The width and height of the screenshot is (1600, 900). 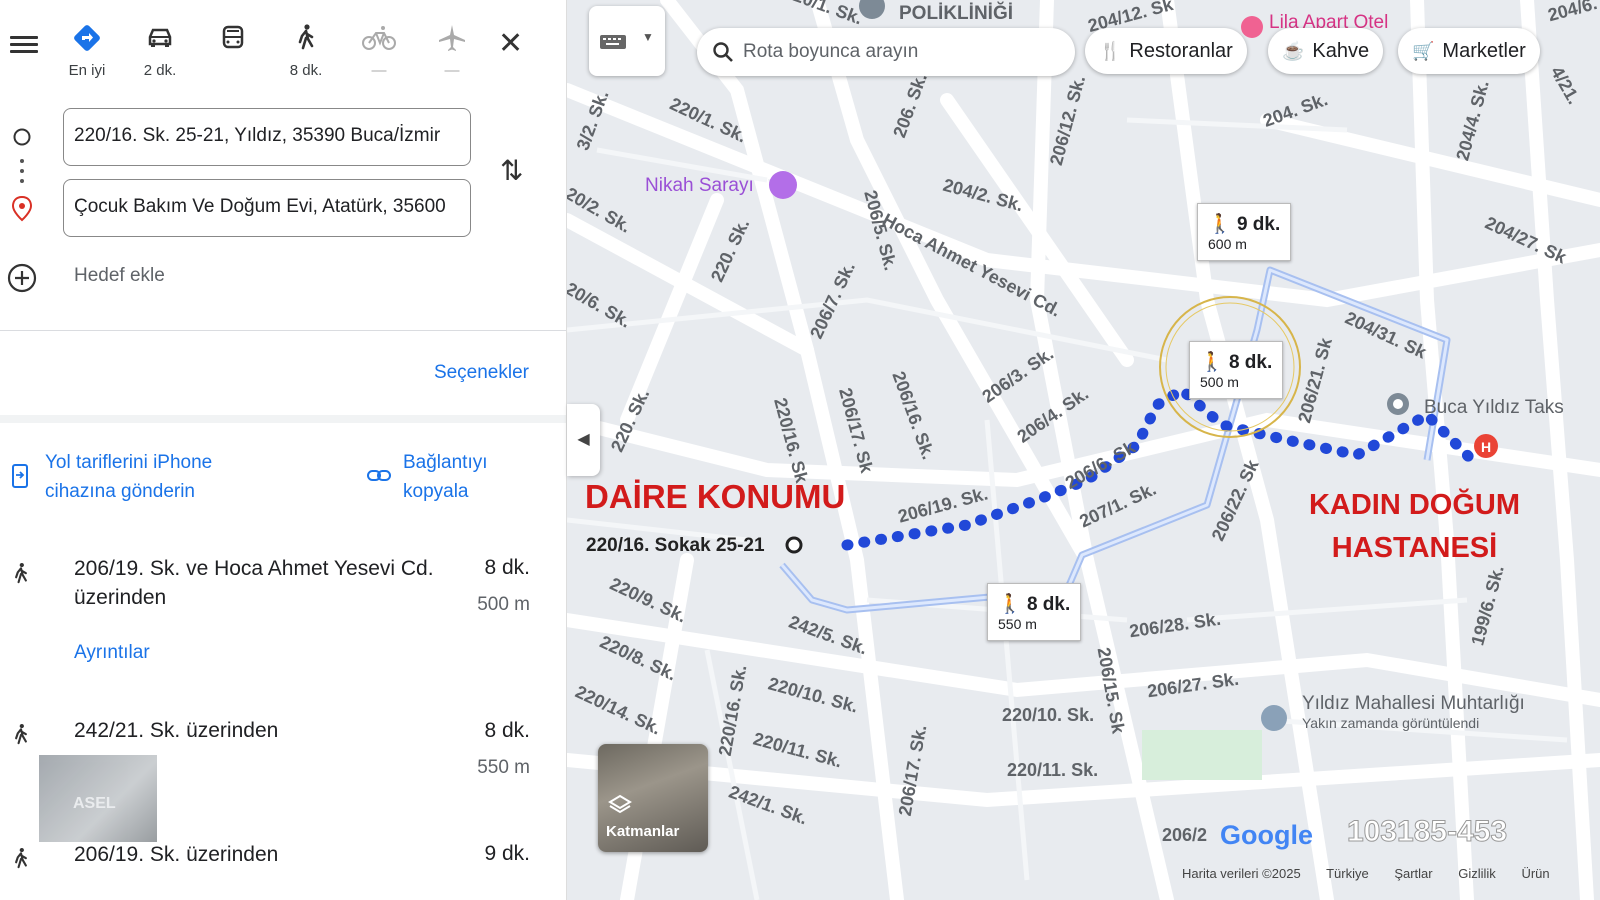 I want to click on label-hospital: KADIN DOĞUM HASTANESİ, so click(x=1414, y=526).